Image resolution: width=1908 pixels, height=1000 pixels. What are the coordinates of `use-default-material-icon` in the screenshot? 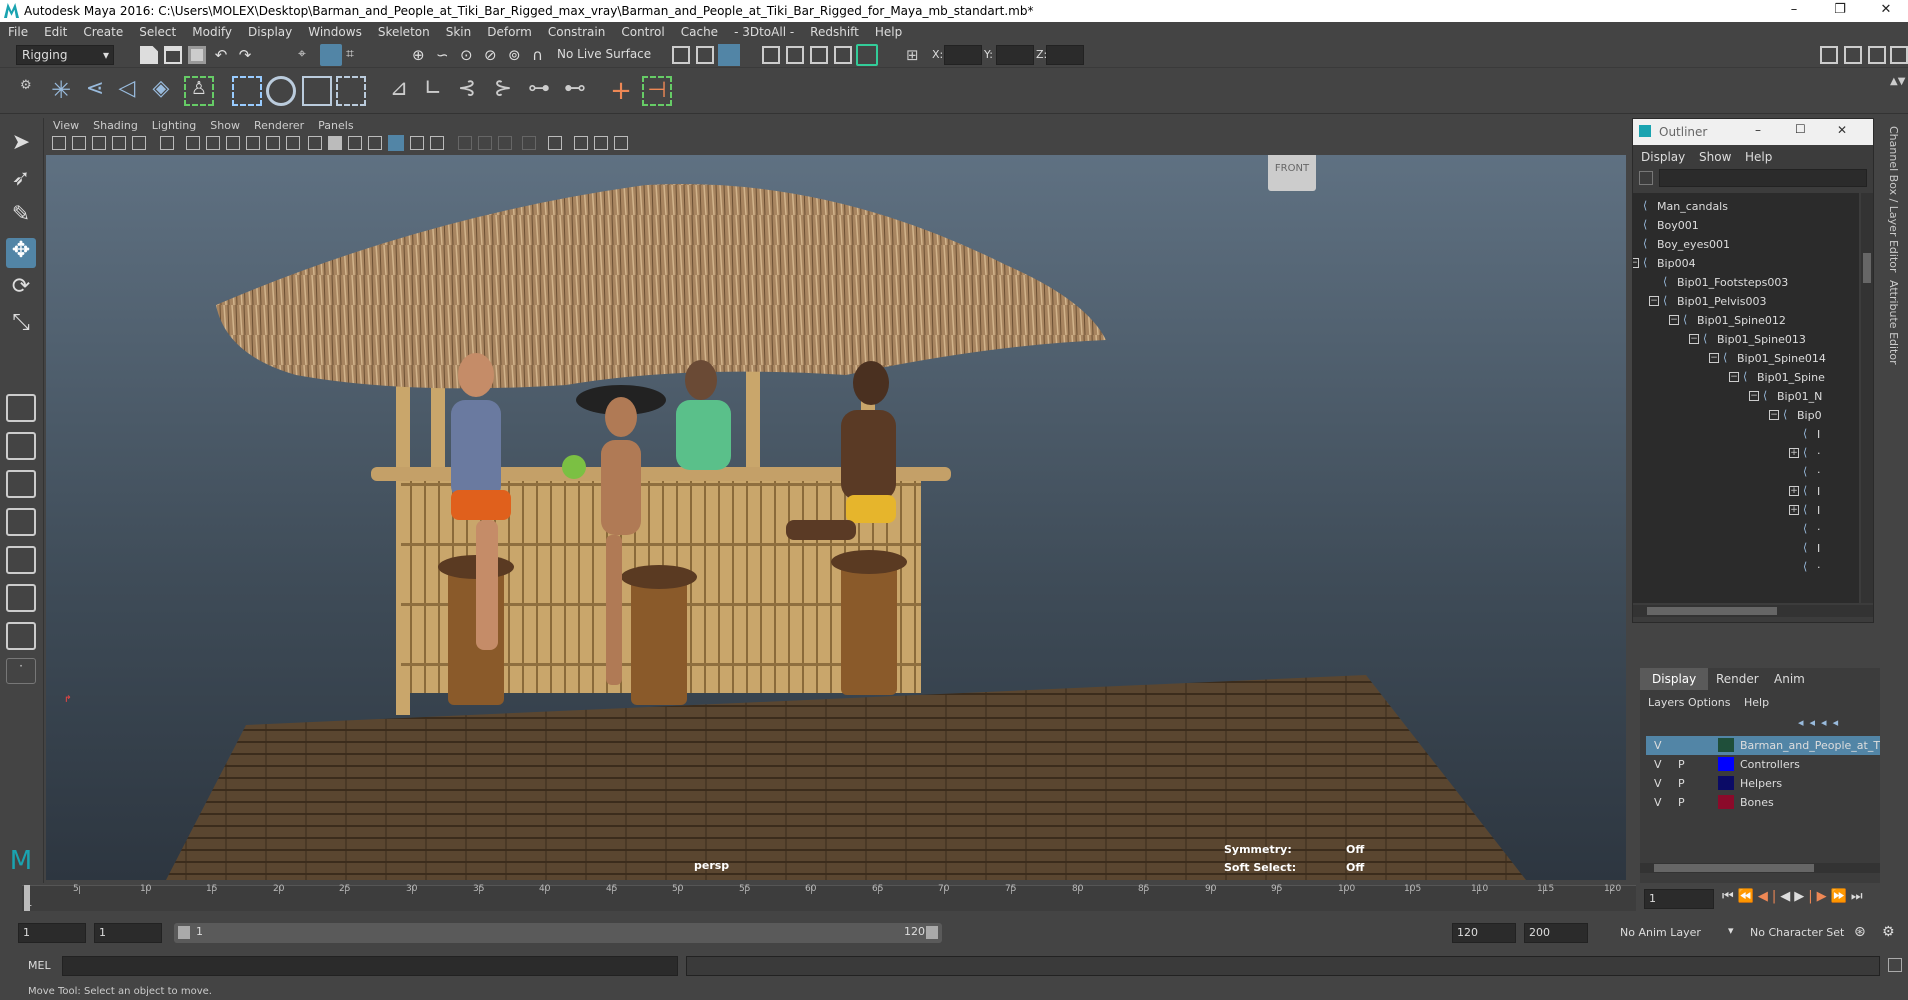 It's located at (355, 143).